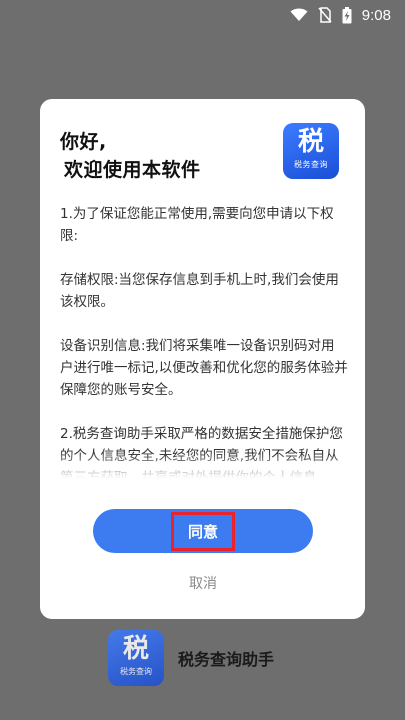 The image size is (405, 720). What do you see at coordinates (83, 142) in the screenshot?
I see `greeting-title: 你好,` at bounding box center [83, 142].